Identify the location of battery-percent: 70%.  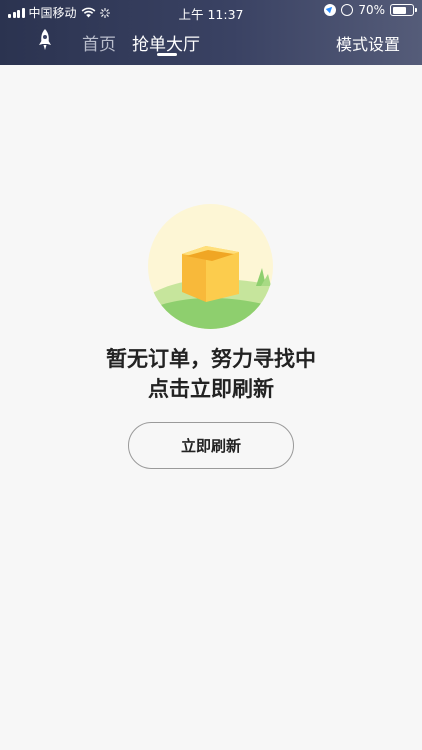
(371, 10).